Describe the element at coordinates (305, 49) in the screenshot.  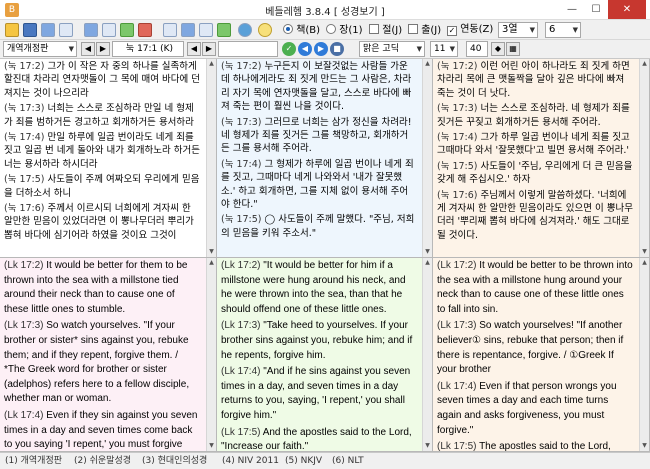
I see `back-icon: ◀` at that location.